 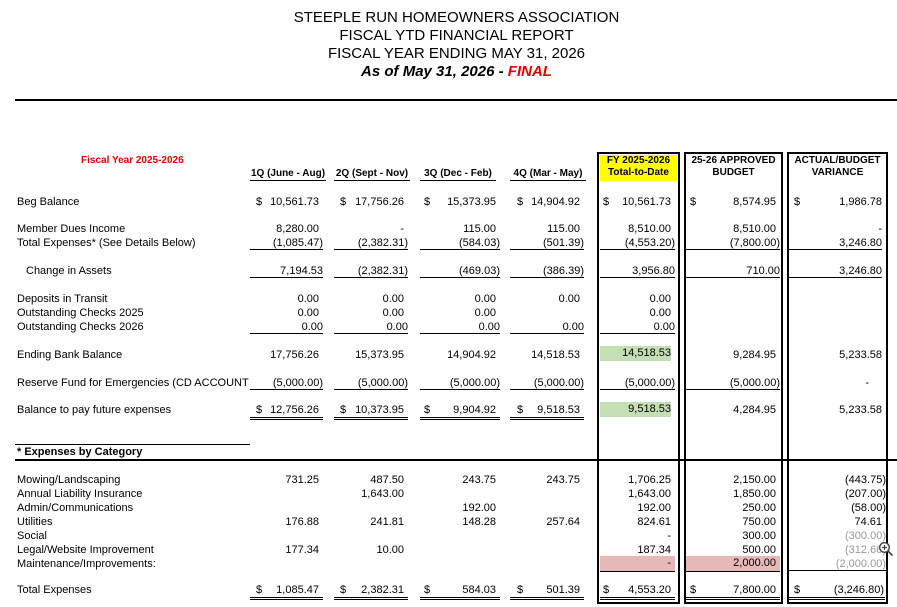 I want to click on col-header-fy-total: FY 2025-2026 Total-to-Date, so click(x=638, y=168).